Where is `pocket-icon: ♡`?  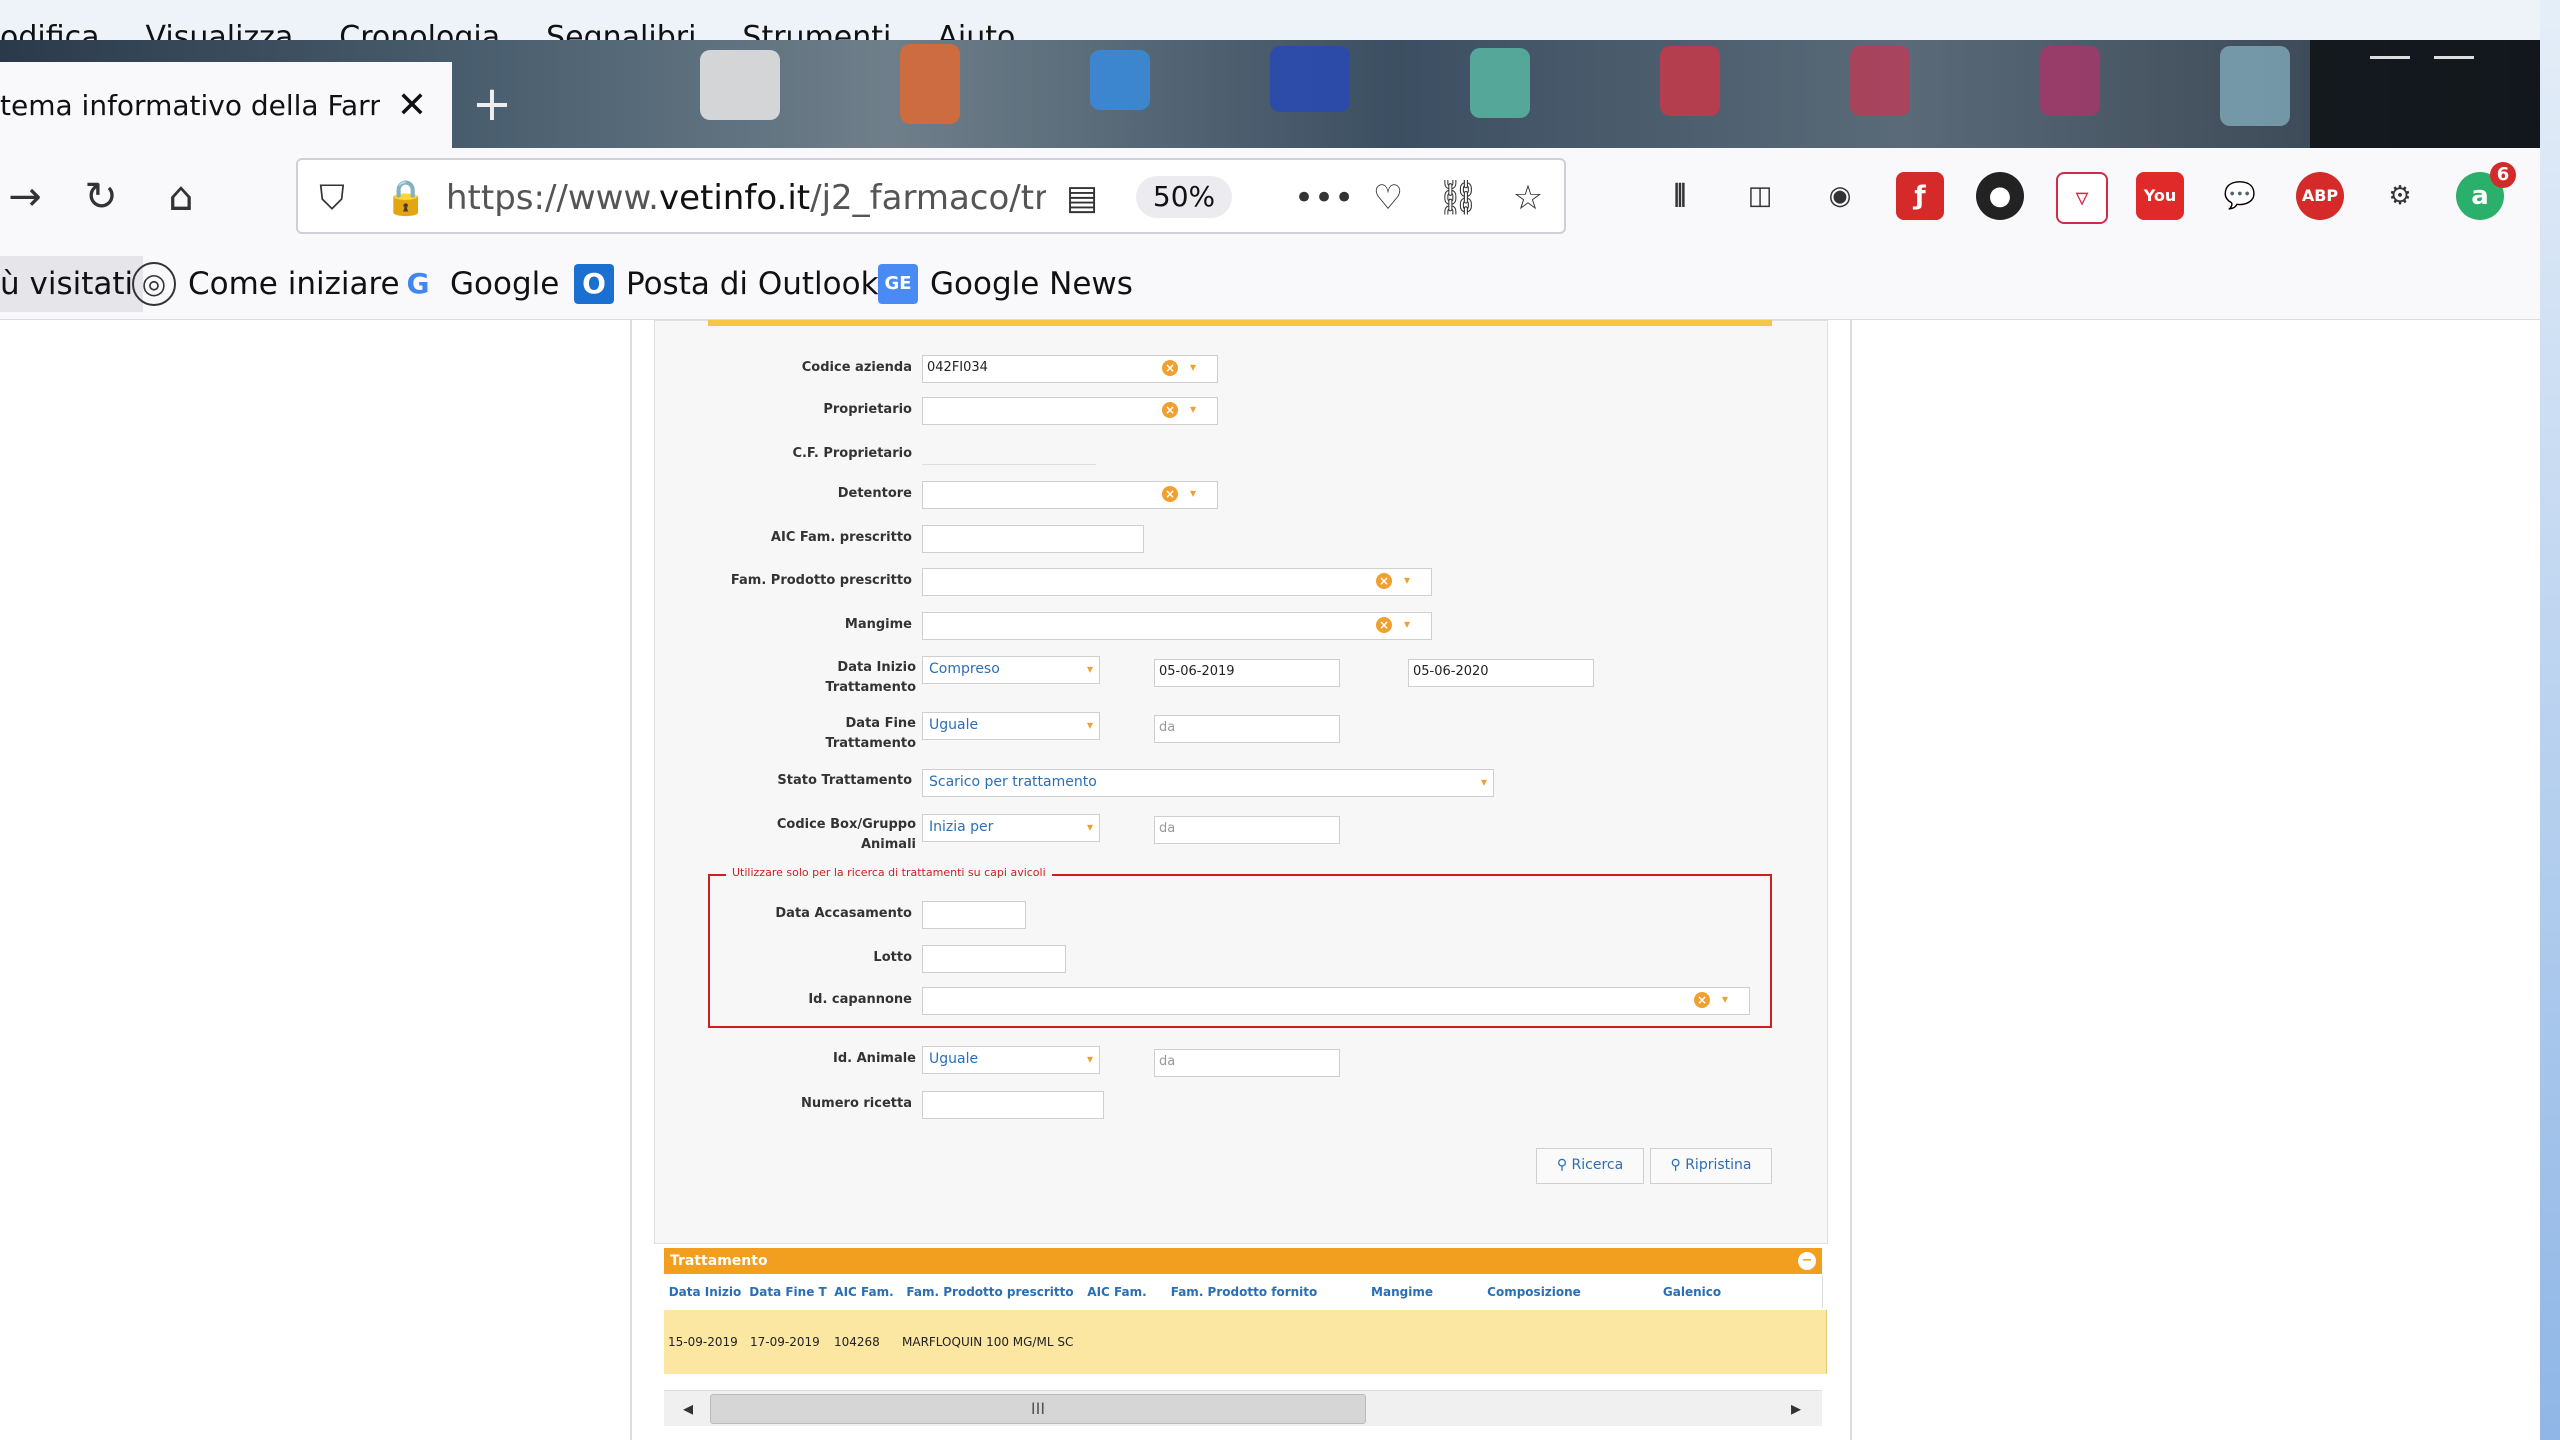
pocket-icon: ♡ is located at coordinates (1388, 198).